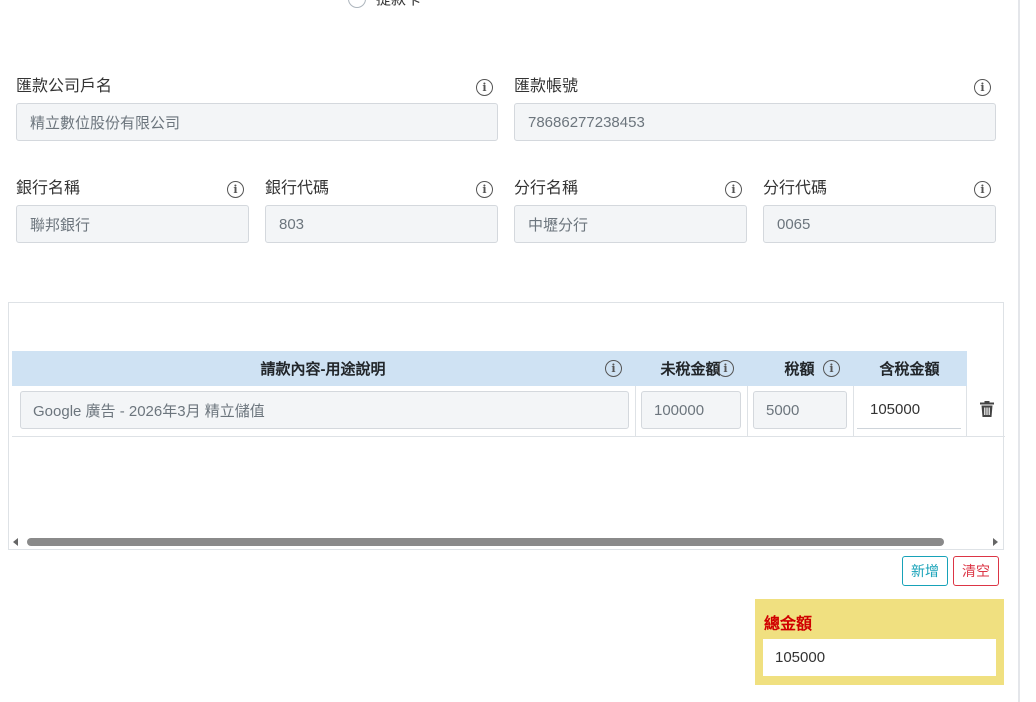 This screenshot has width=1036, height=702. What do you see at coordinates (485, 542) in the screenshot?
I see `scrollbar-thumb` at bounding box center [485, 542].